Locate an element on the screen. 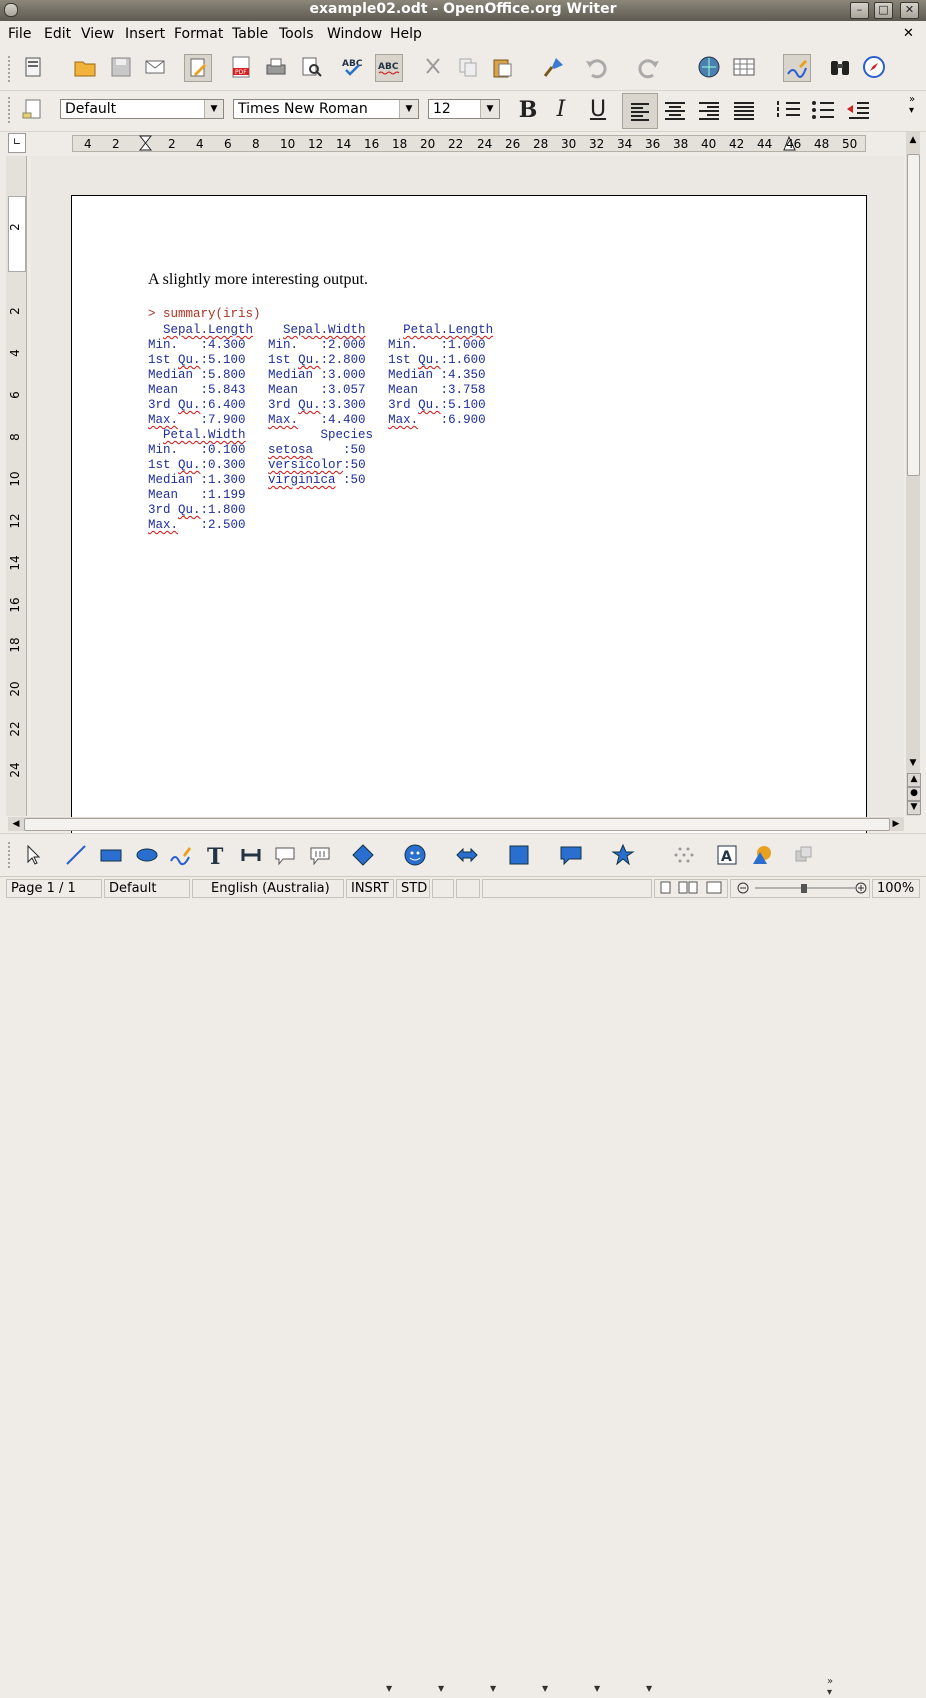 This screenshot has height=1698, width=926. menu-view: View is located at coordinates (97, 34).